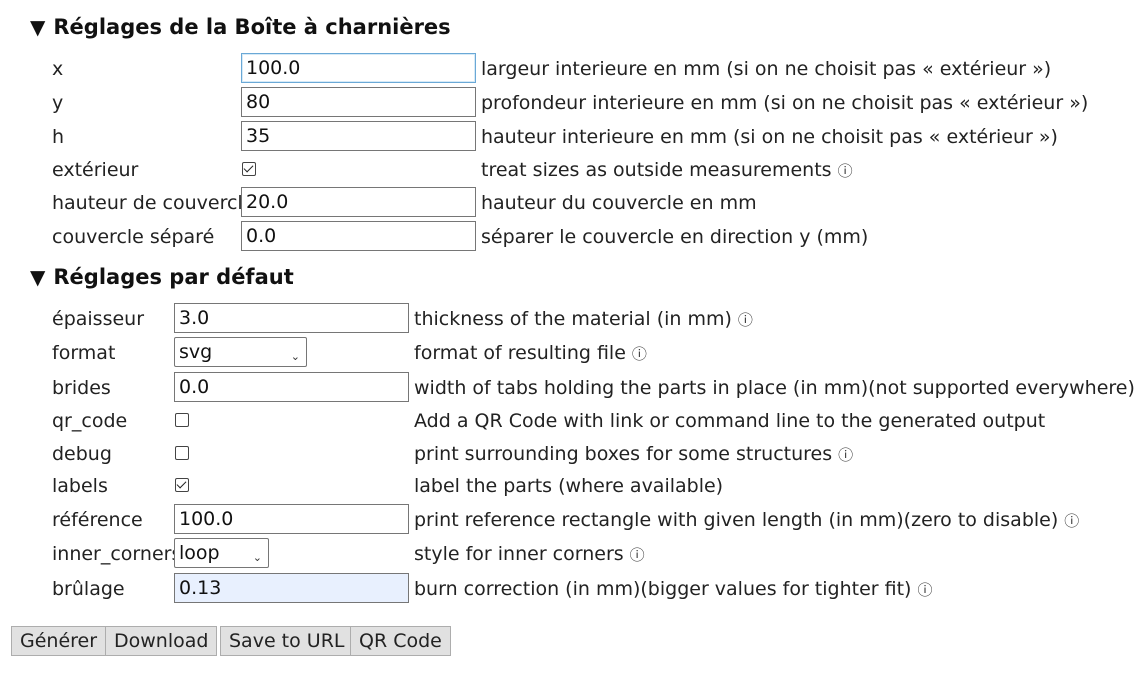 The image size is (1140, 682). I want to click on section-header-box-settings: ▼ Réglages de la Boîte à charnières, so click(240, 27).